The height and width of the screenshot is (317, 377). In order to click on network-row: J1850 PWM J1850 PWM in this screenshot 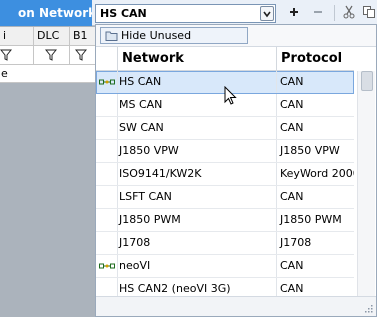, I will do `click(225, 220)`.